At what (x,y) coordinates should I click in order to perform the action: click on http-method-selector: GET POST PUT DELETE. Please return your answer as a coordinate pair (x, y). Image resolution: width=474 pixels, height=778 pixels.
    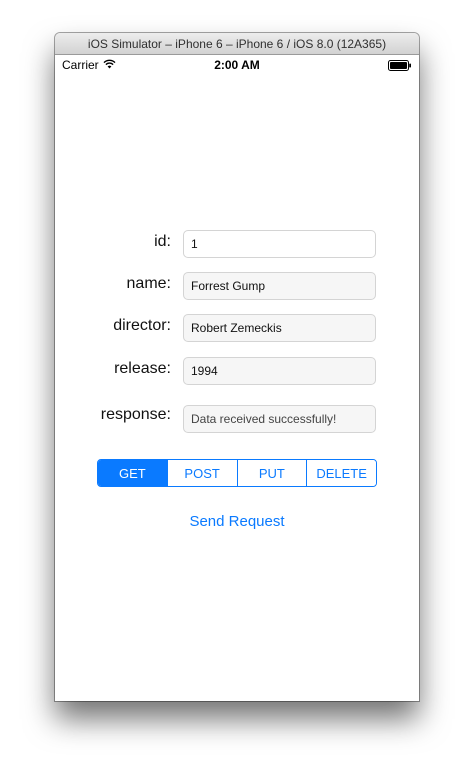
    Looking at the image, I should click on (237, 473).